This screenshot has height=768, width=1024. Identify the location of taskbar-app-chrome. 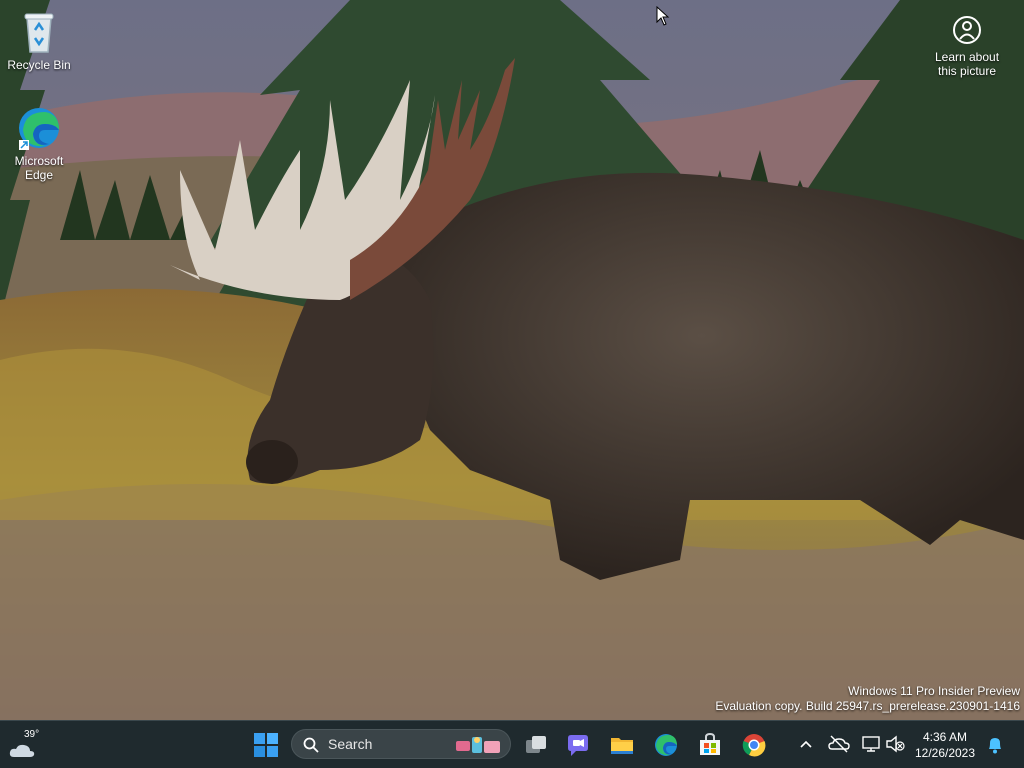
(754, 745).